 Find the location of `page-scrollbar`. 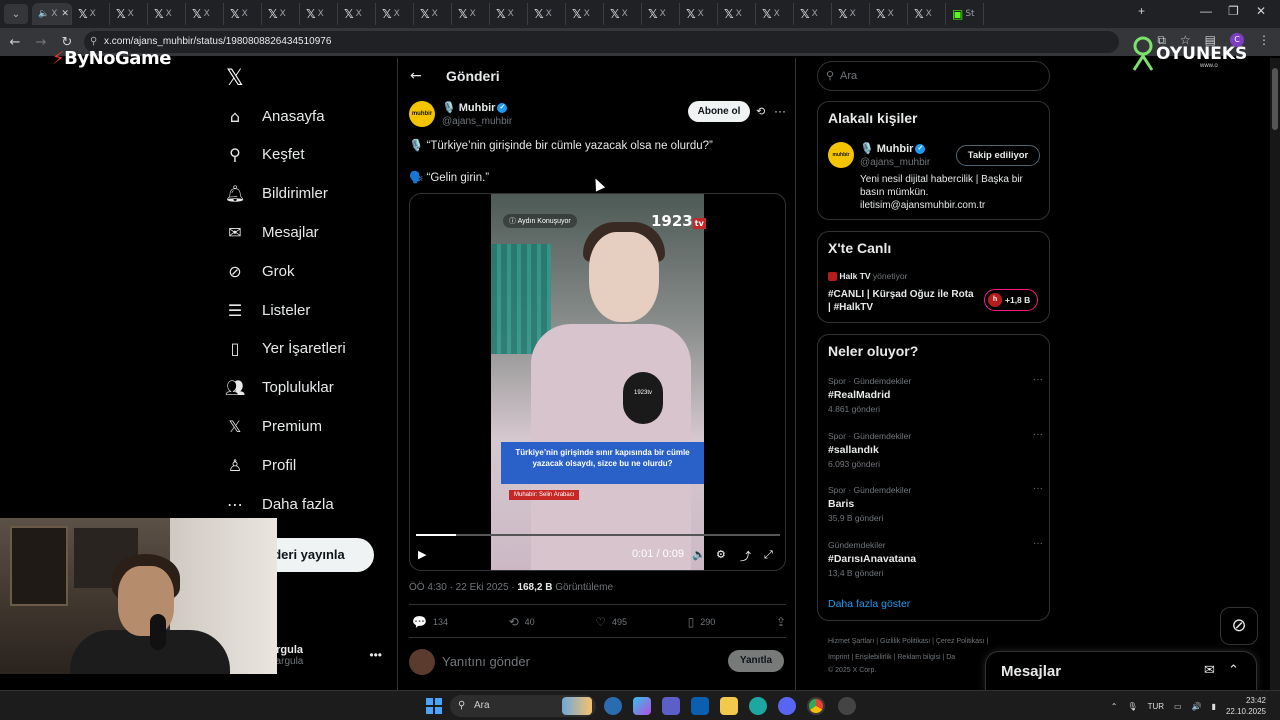

page-scrollbar is located at coordinates (1275, 374).